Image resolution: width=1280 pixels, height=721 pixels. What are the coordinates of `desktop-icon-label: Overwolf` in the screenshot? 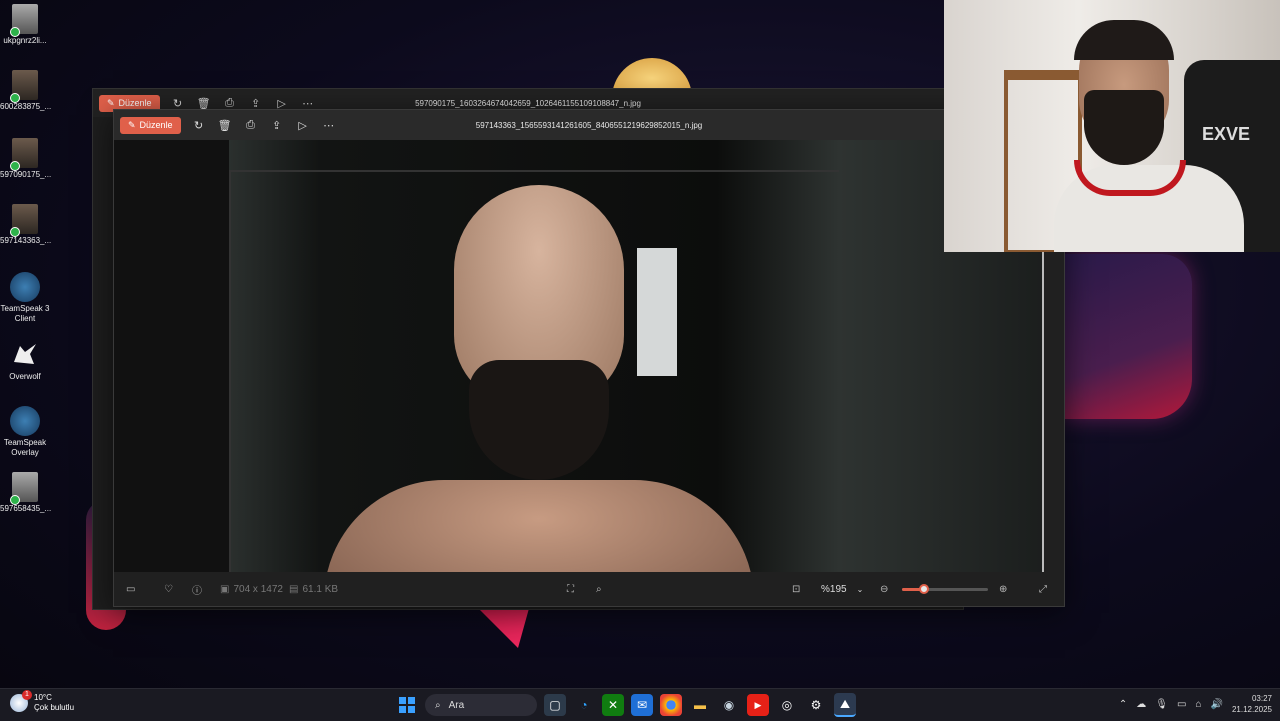 It's located at (25, 376).